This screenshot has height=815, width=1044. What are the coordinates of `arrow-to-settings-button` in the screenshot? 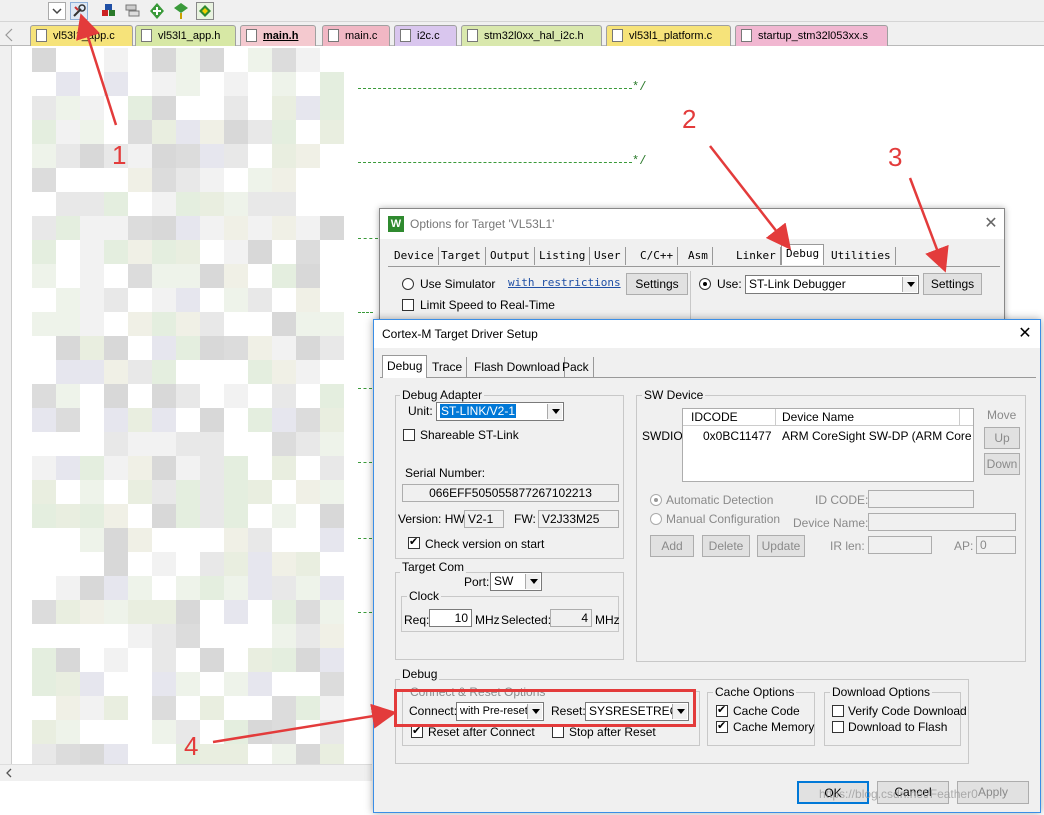 It's located at (928, 225).